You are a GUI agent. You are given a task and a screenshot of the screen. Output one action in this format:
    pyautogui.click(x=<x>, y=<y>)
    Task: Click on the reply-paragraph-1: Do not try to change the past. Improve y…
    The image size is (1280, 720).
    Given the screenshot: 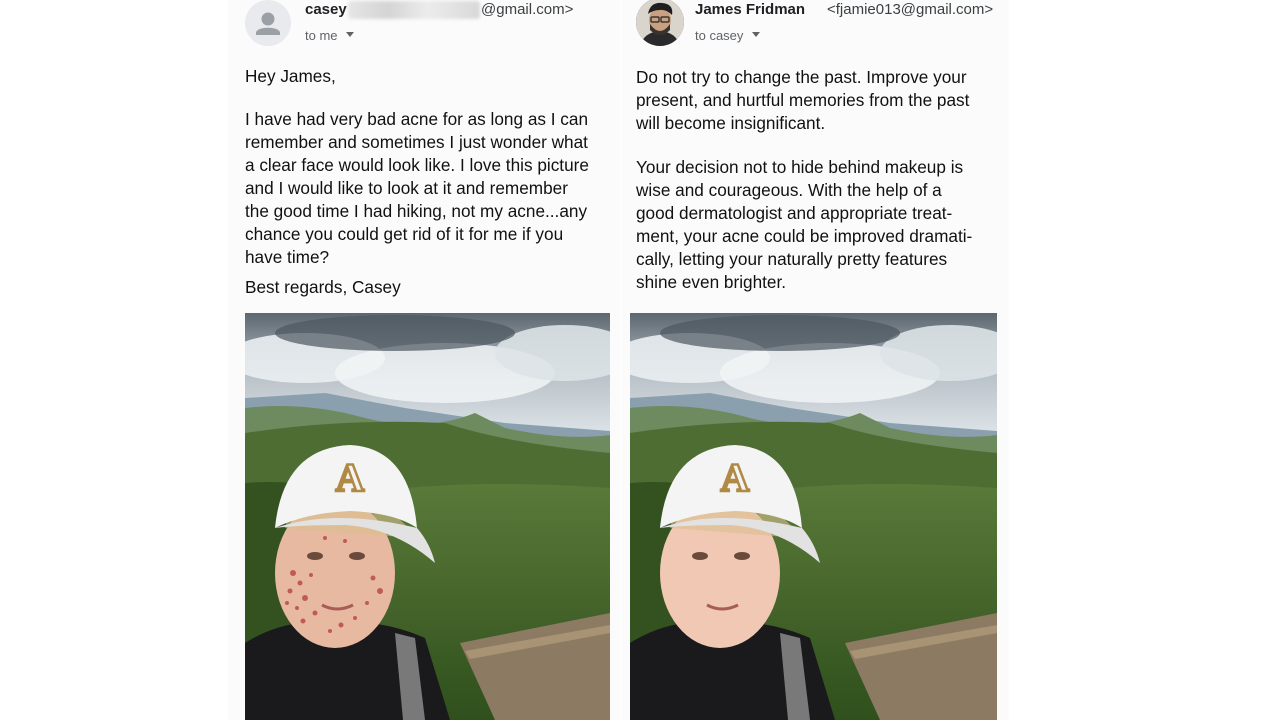 What is the action you would take?
    pyautogui.click(x=803, y=100)
    